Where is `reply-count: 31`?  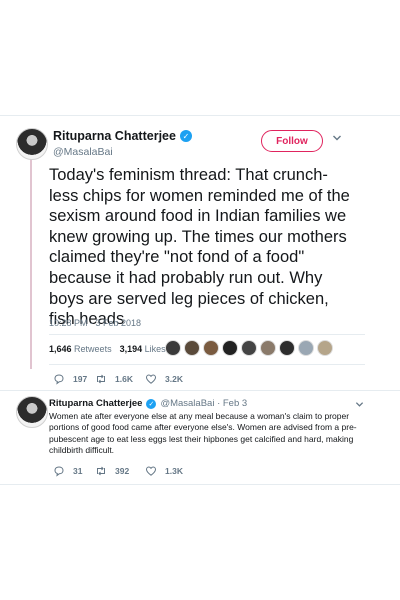
reply-count: 31 is located at coordinates (78, 471).